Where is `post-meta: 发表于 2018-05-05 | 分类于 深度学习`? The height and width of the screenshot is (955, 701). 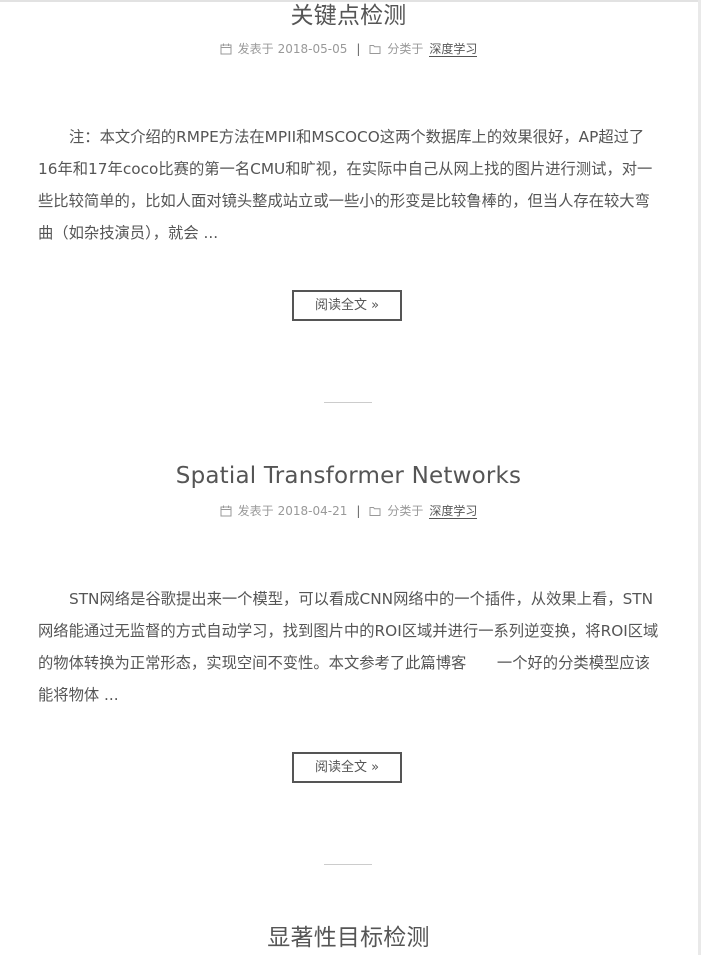 post-meta: 发表于 2018-05-05 | 分类于 深度学习 is located at coordinates (348, 49).